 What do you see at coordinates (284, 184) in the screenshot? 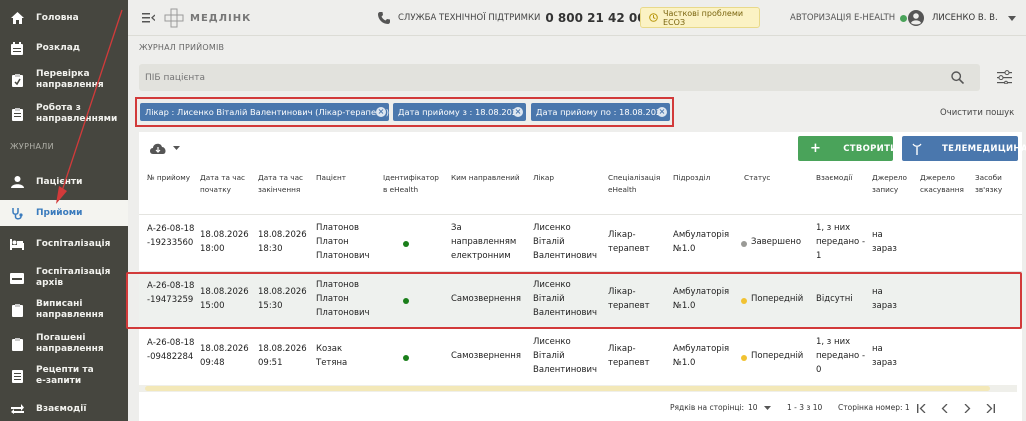
I see `header-end: Дата та час закінчення` at bounding box center [284, 184].